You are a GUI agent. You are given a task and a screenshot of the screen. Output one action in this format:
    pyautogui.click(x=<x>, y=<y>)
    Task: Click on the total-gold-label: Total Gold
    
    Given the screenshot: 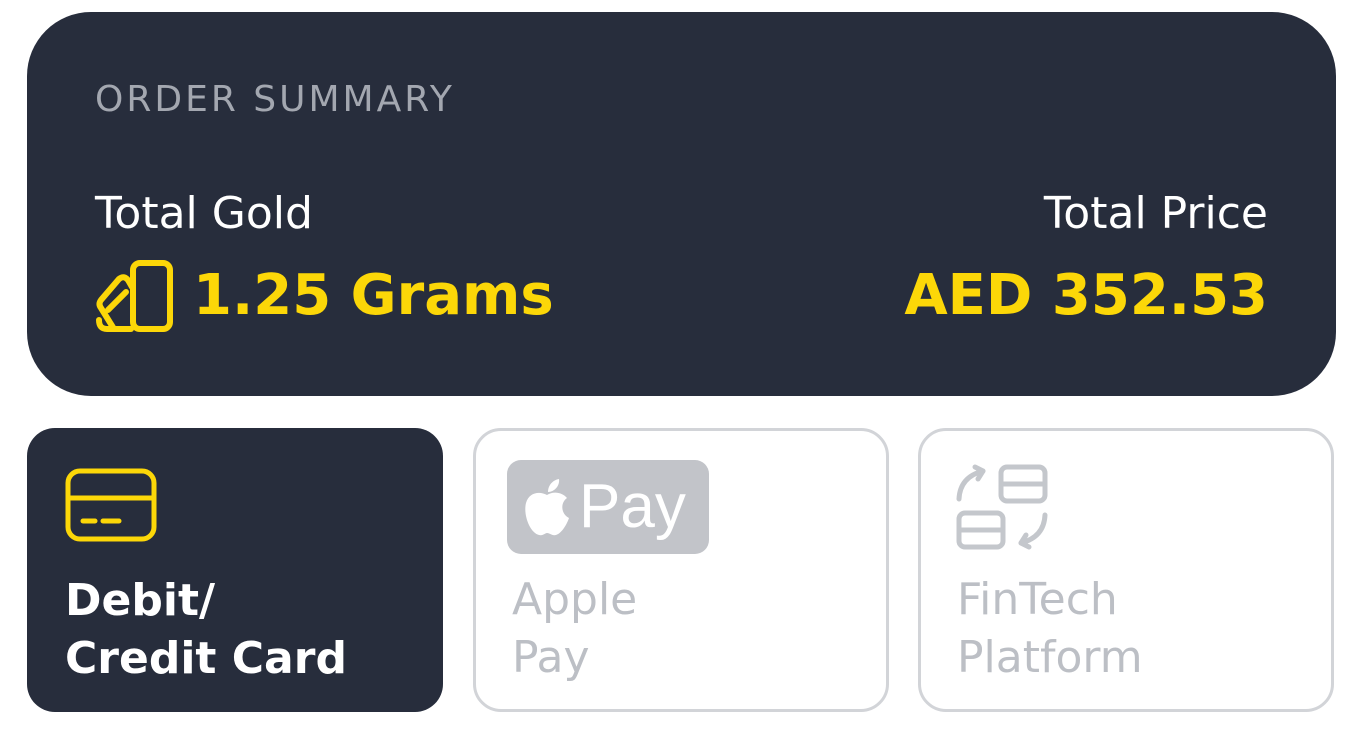 What is the action you would take?
    pyautogui.click(x=204, y=213)
    